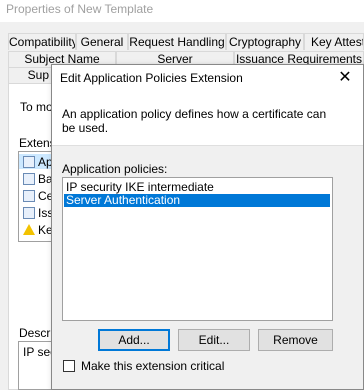 The width and height of the screenshot is (364, 390). I want to click on remove-button: Remove, so click(295, 340).